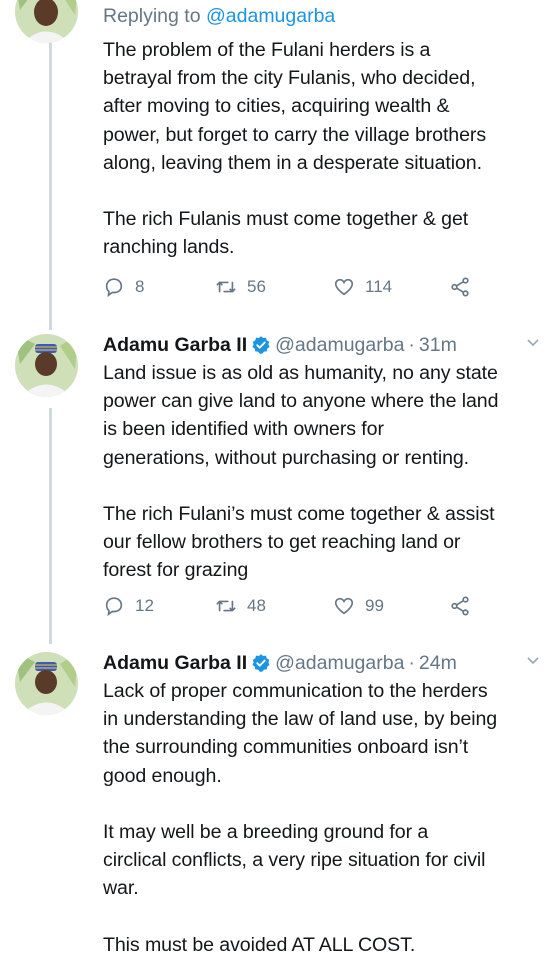 This screenshot has height=960, width=557. Describe the element at coordinates (438, 345) in the screenshot. I see `timestamp: 31m` at that location.